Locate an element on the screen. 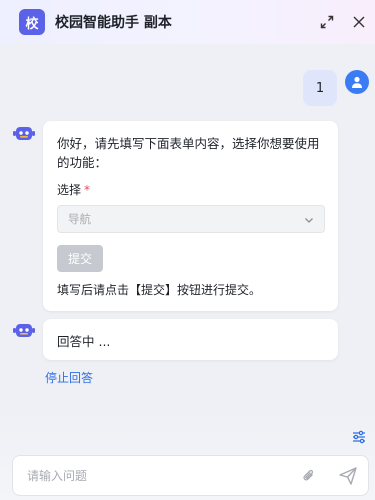 The width and height of the screenshot is (375, 500). send-icon is located at coordinates (348, 476).